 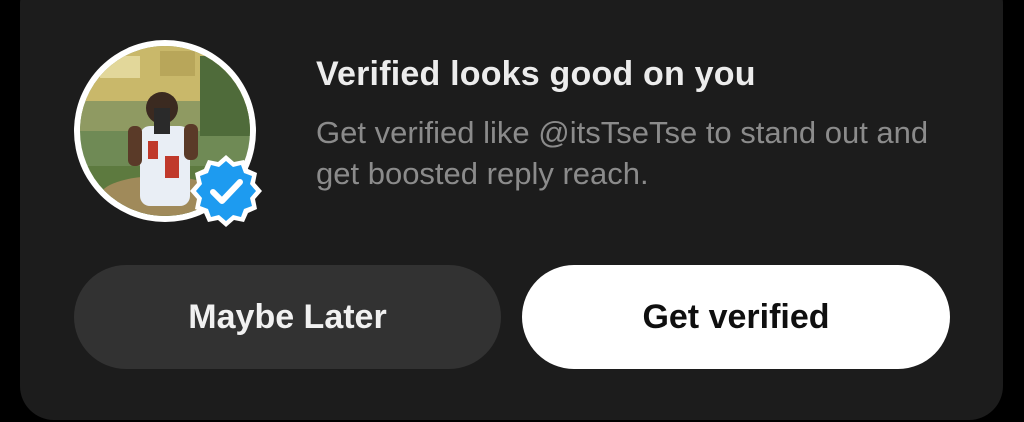 I want to click on get-verified-button: Get verified, so click(x=736, y=317).